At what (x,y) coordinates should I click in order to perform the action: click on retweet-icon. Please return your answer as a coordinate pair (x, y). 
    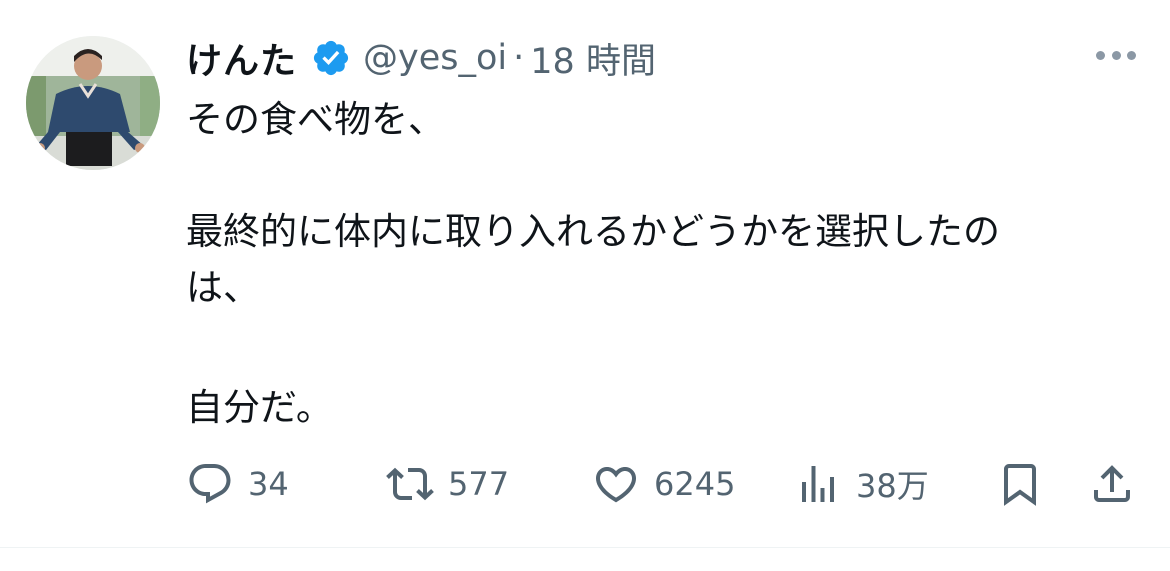
    Looking at the image, I should click on (410, 484).